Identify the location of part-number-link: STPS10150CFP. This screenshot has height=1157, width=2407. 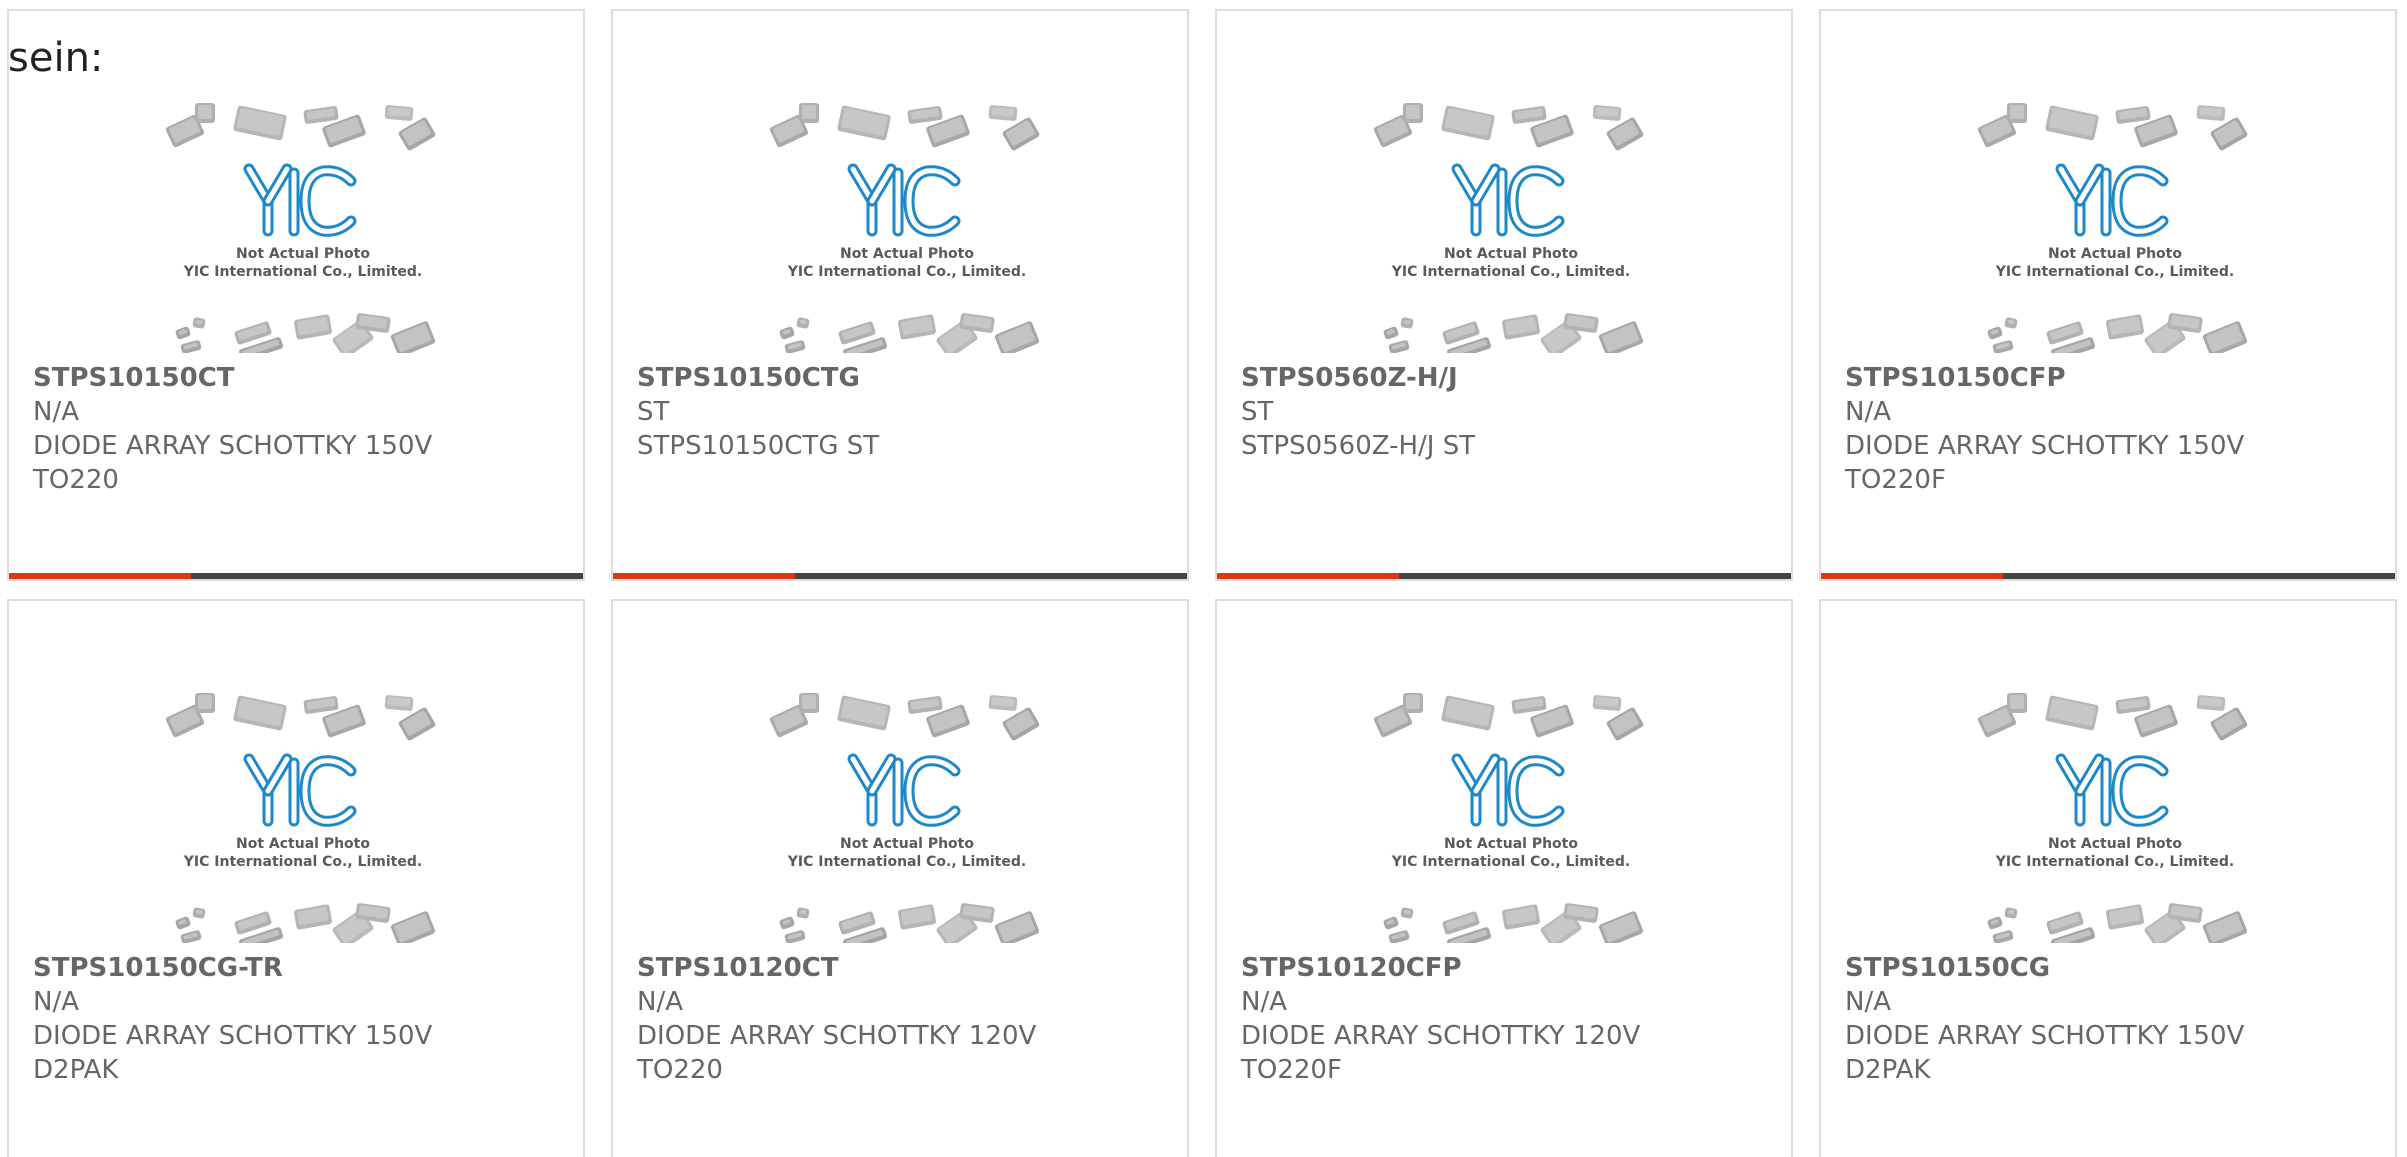
(2115, 378).